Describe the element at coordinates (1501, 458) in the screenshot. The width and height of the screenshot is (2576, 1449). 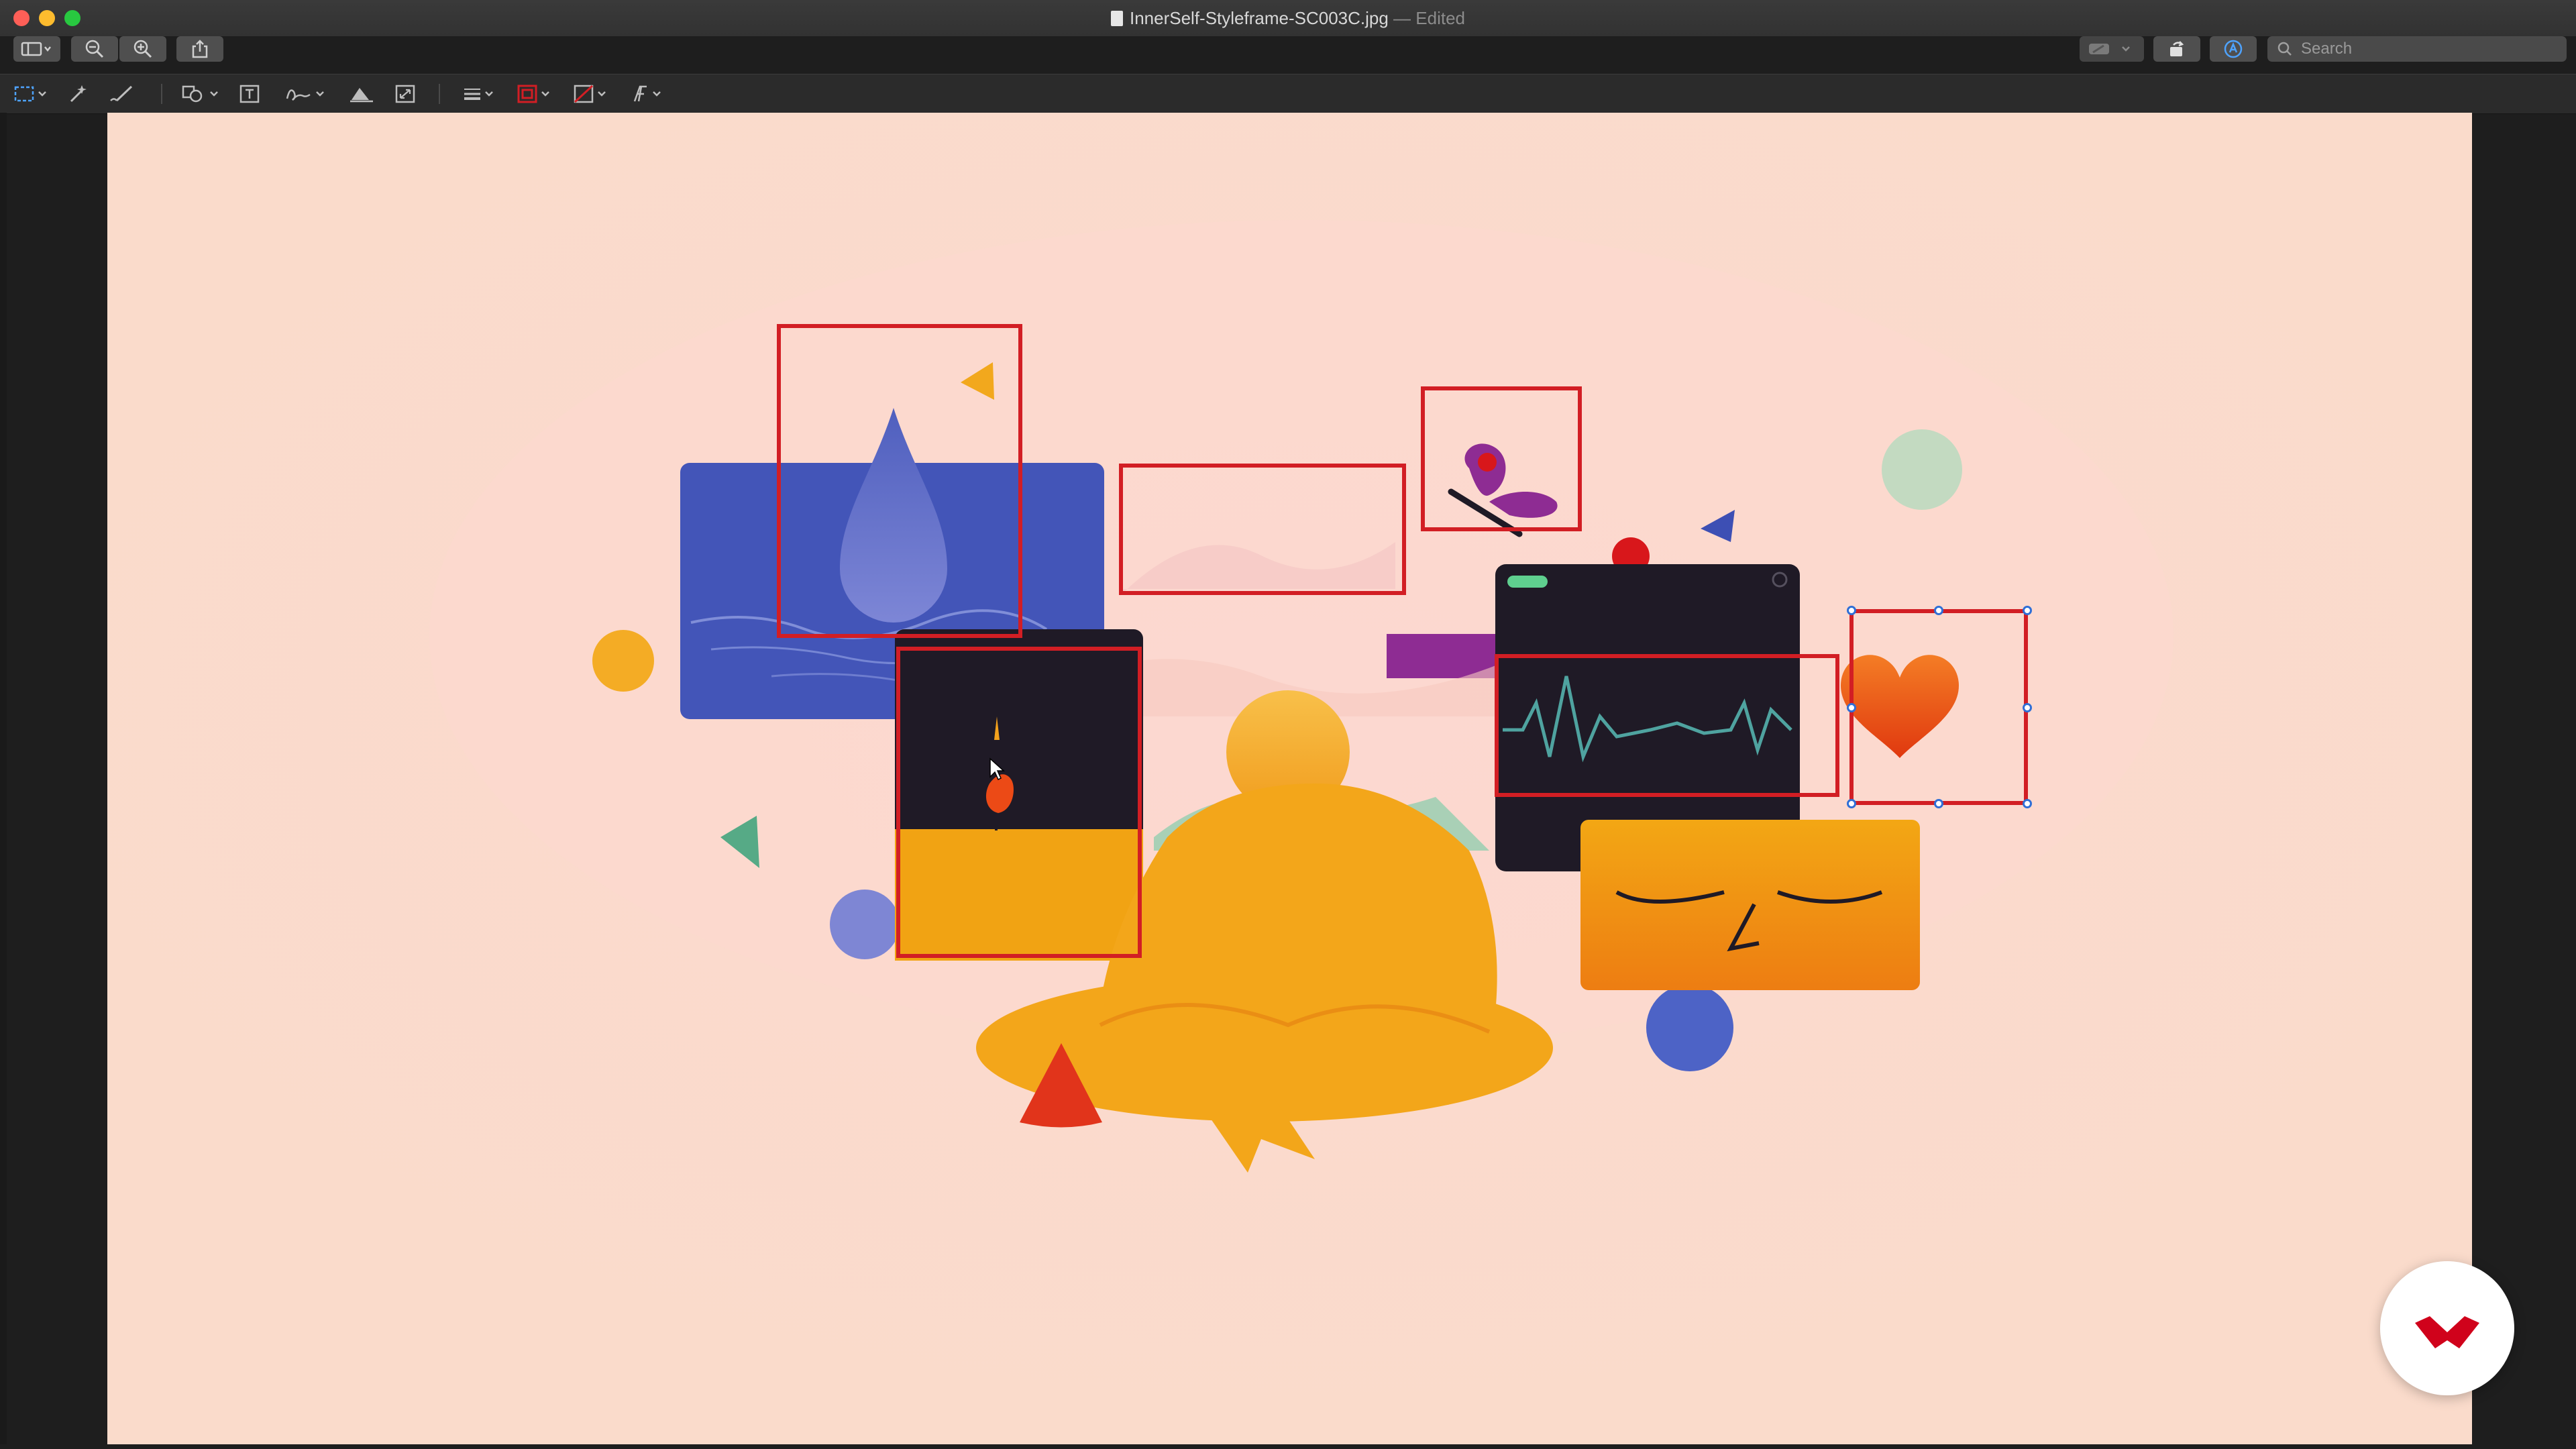
I see `annotation-rect-butterfly` at that location.